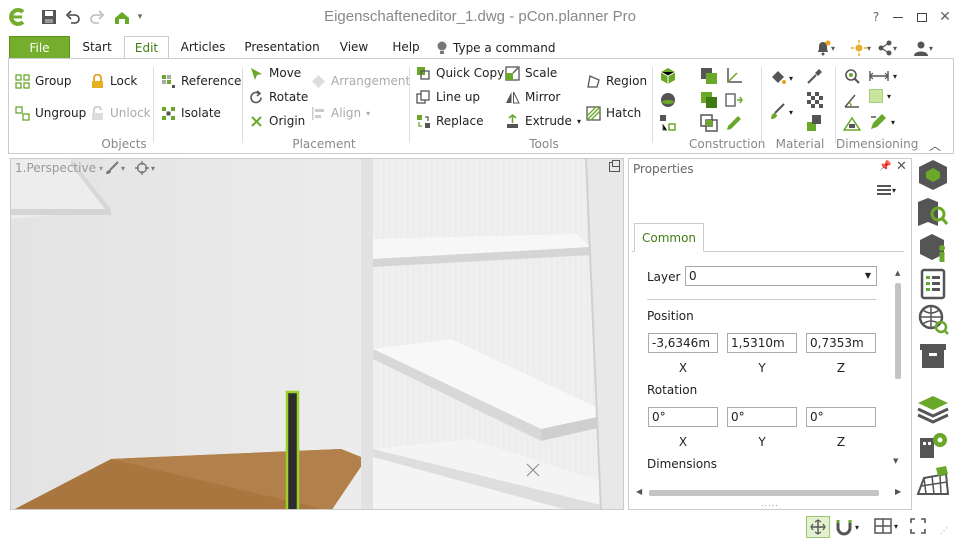 This screenshot has height=542, width=960. What do you see at coordinates (627, 81) in the screenshot?
I see `region-label: Region` at bounding box center [627, 81].